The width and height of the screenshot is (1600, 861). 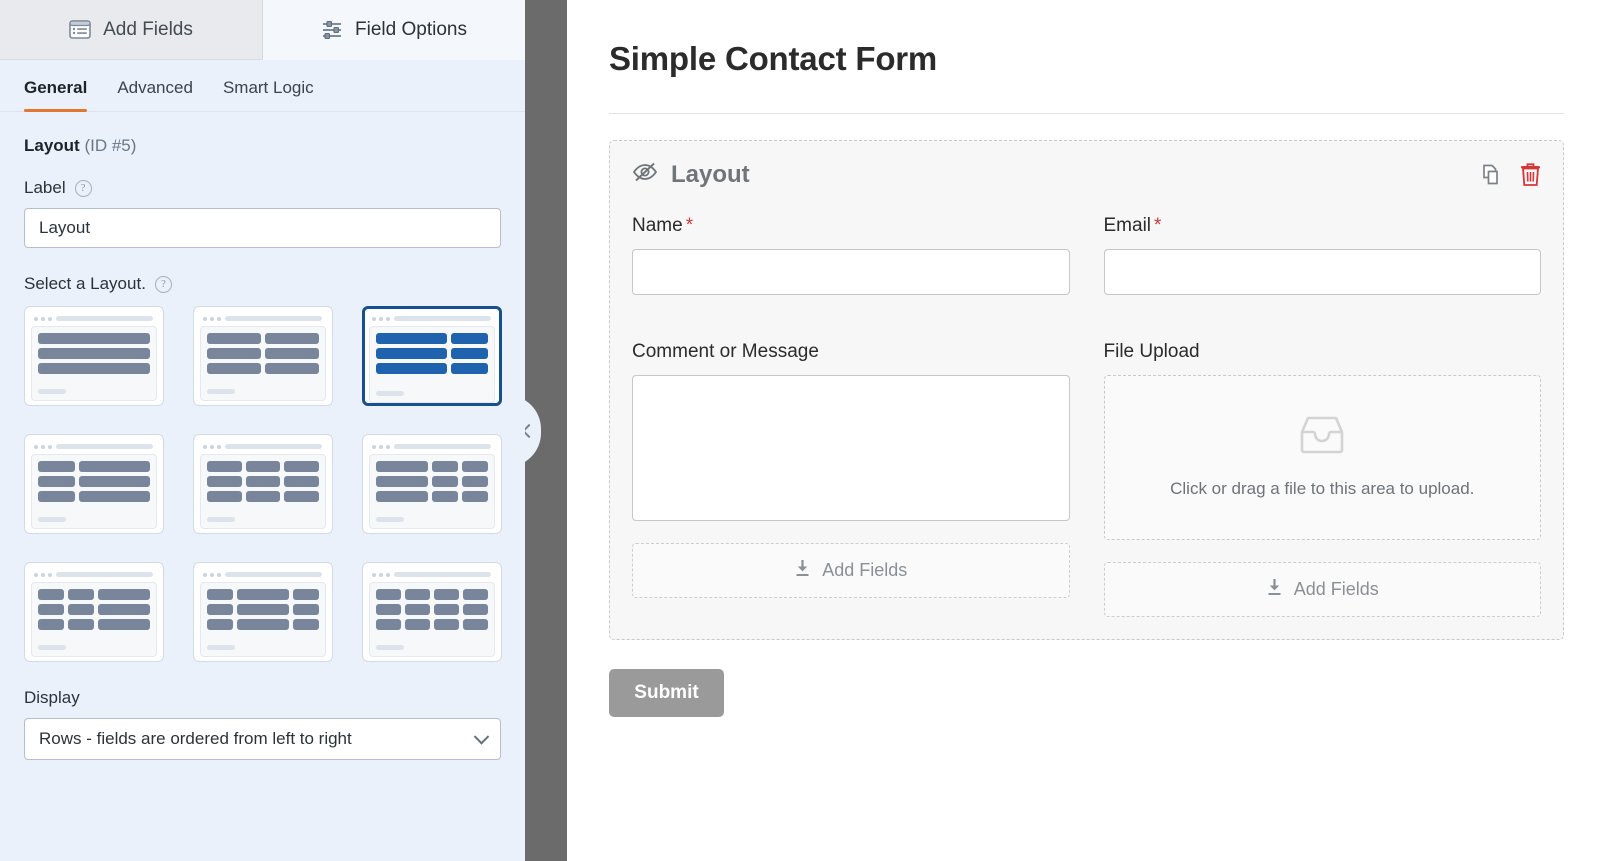 What do you see at coordinates (155, 94) in the screenshot?
I see `subtab-advanced: Advanced` at bounding box center [155, 94].